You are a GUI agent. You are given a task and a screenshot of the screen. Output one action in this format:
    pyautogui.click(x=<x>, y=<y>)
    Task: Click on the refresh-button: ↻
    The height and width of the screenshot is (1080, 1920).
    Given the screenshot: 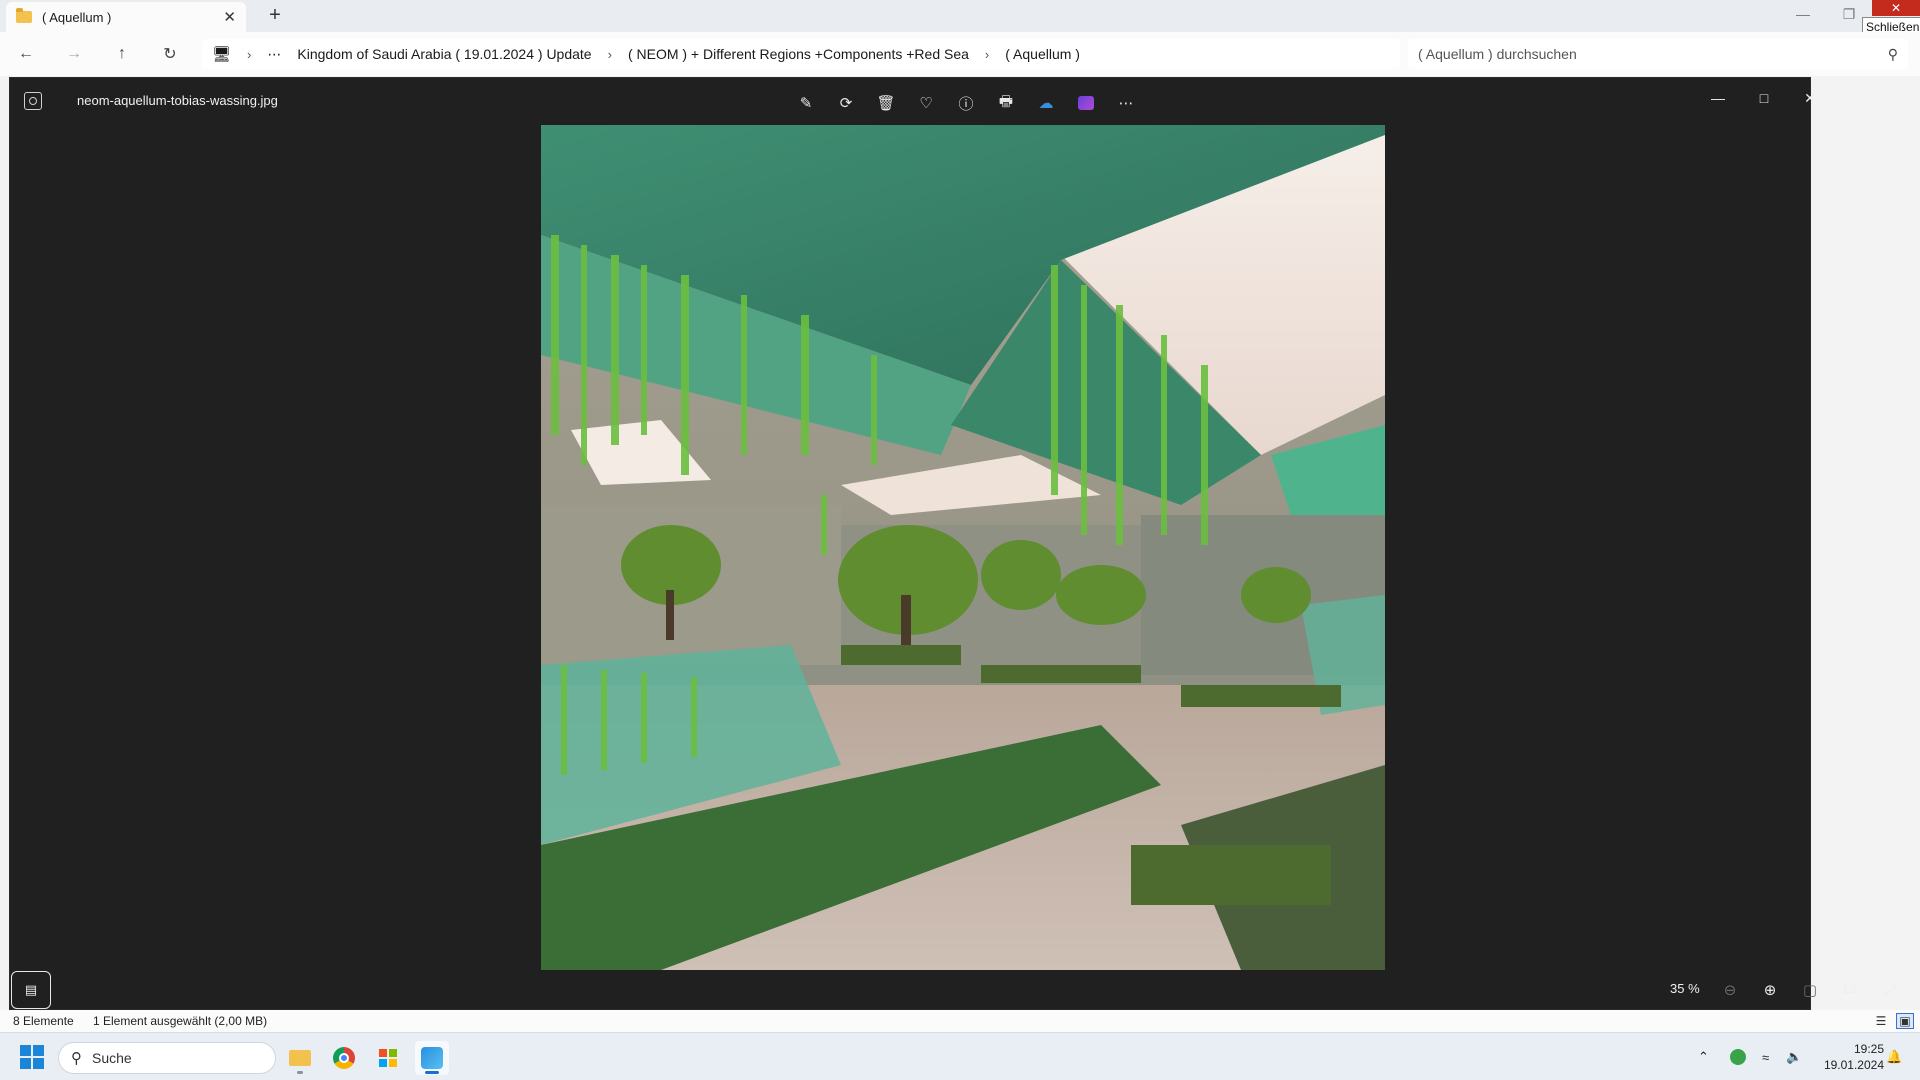 What is the action you would take?
    pyautogui.click(x=170, y=54)
    